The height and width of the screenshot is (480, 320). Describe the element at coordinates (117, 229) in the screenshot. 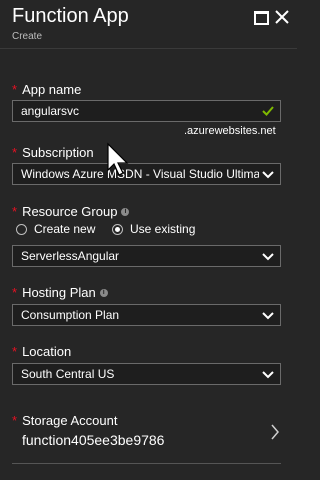

I see `use-existing-radio` at that location.